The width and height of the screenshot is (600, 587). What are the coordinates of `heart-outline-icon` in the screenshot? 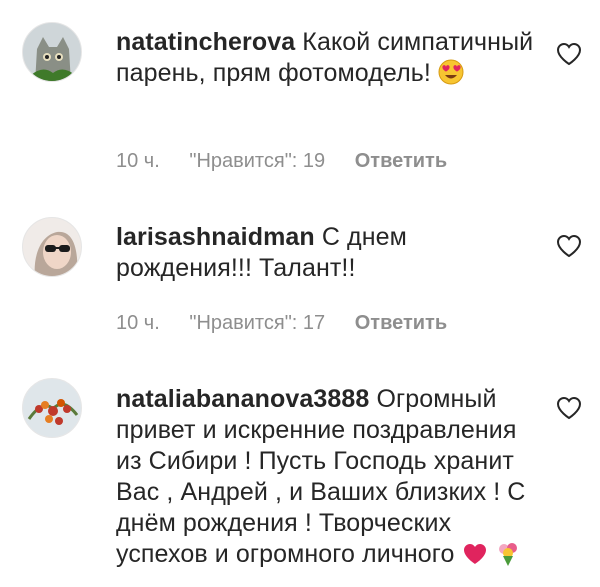 It's located at (569, 408).